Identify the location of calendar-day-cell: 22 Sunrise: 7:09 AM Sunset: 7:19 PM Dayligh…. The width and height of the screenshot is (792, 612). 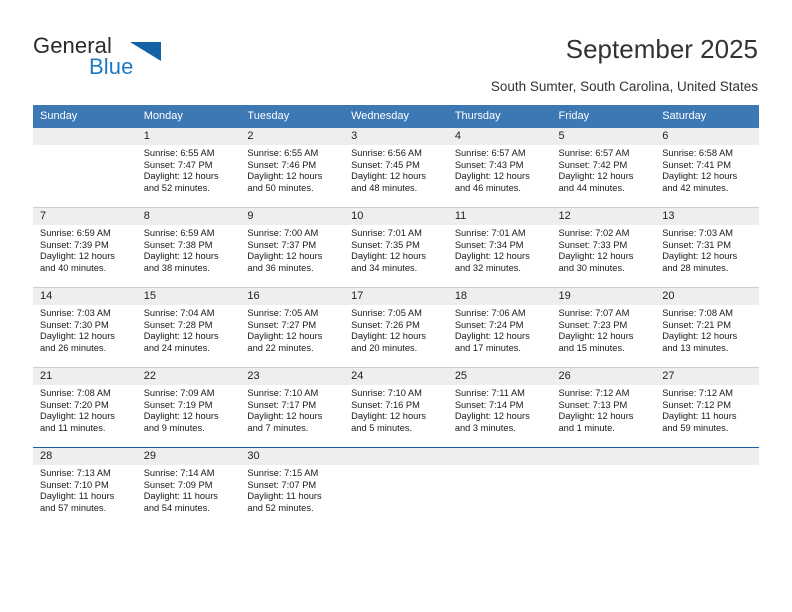
(188, 407).